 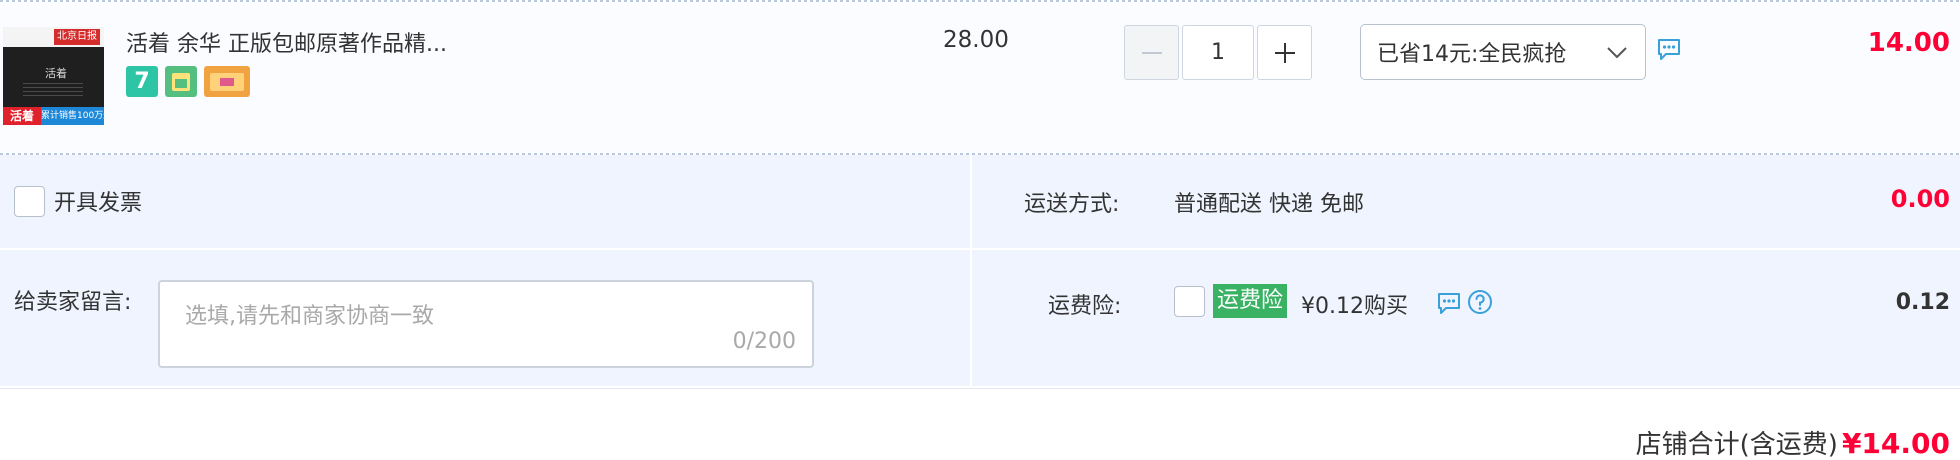 I want to click on service-icons: 7, so click(x=188, y=81).